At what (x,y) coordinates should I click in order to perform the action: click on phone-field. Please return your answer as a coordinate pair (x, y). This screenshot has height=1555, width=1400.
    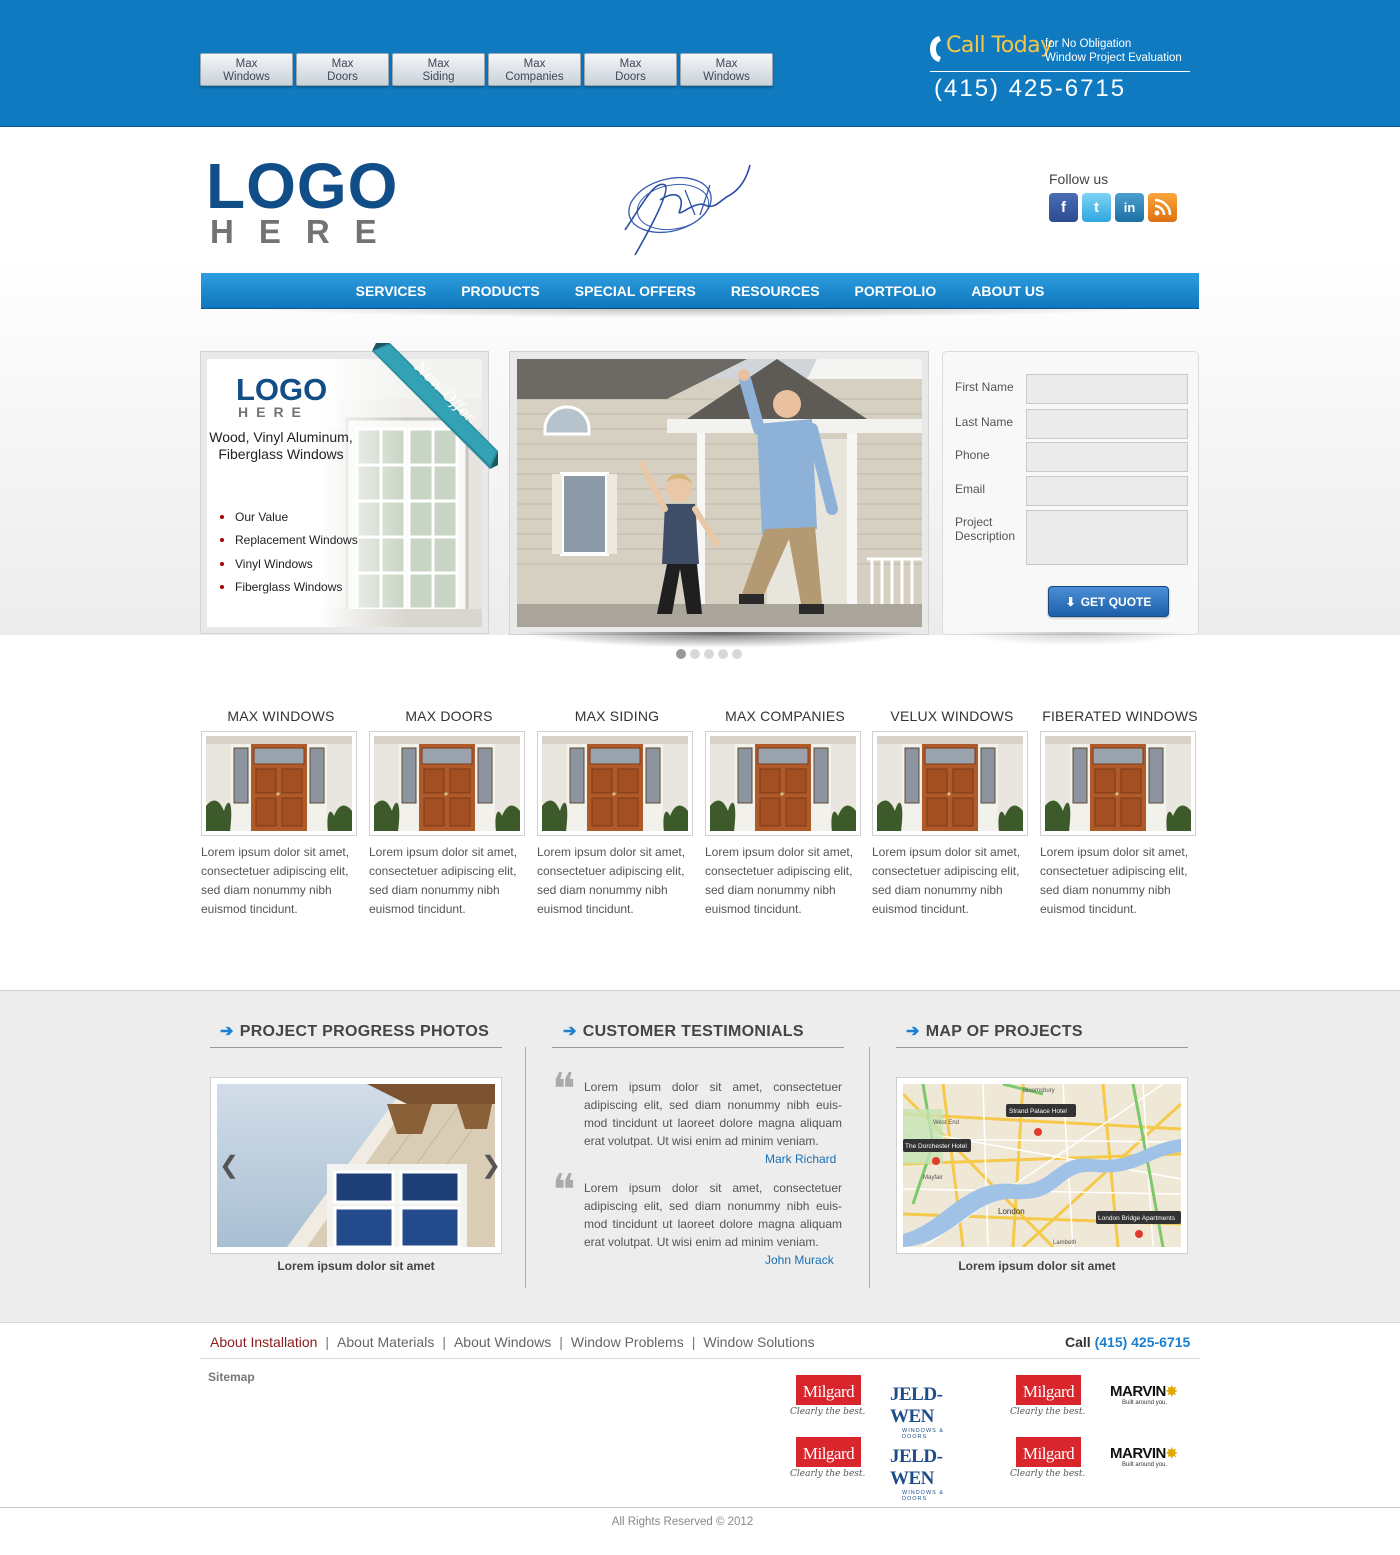
    Looking at the image, I should click on (1107, 457).